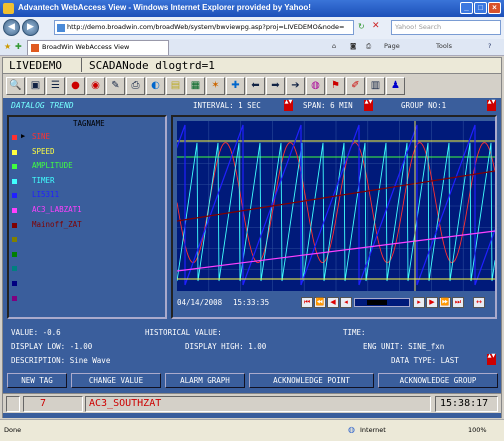 The image size is (504, 441). What do you see at coordinates (458, 302) in the screenshot?
I see `last-page-button: ⏭` at bounding box center [458, 302].